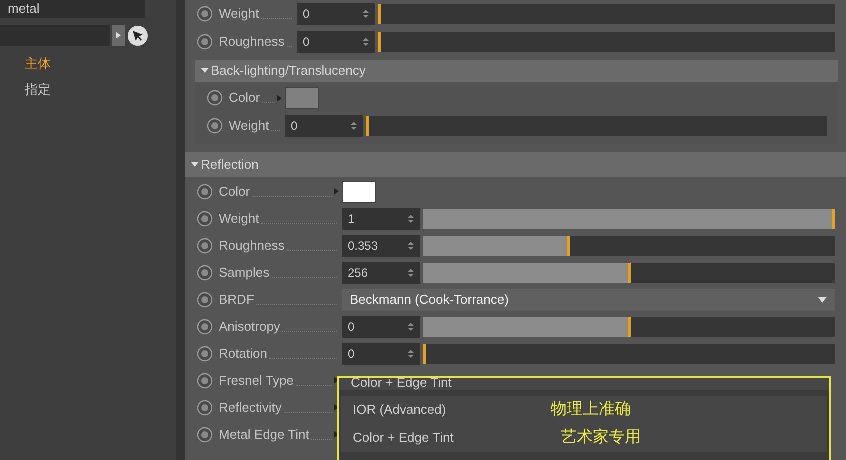 This screenshot has height=460, width=846. What do you see at coordinates (446, 438) in the screenshot?
I see `menu-item: Color + Edge Tint` at bounding box center [446, 438].